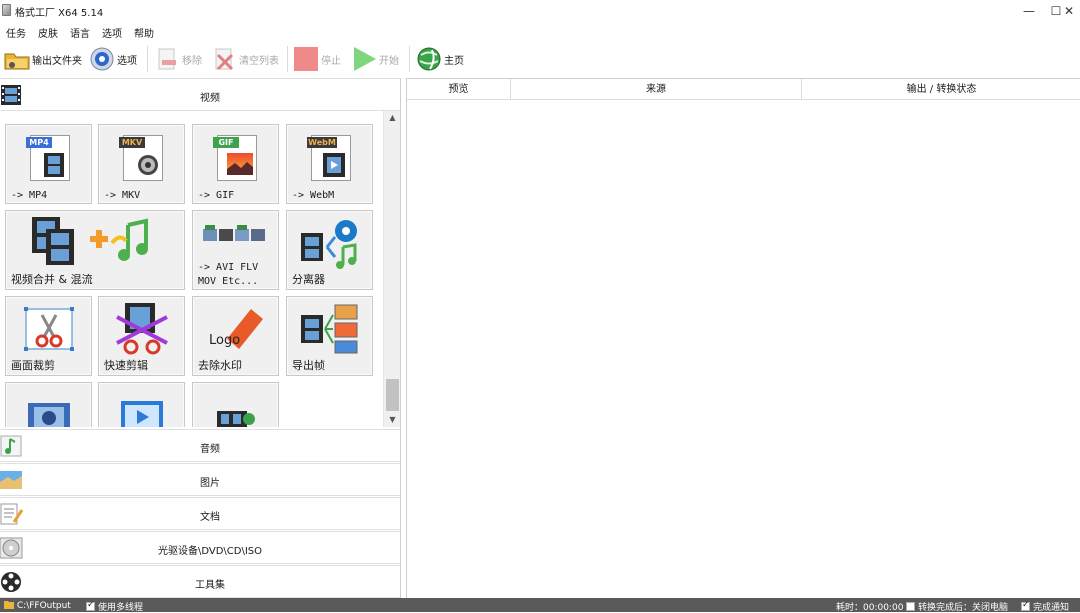  I want to click on category-optical-drive: 光驱设备\DVD\CD\ISO, so click(200, 547).